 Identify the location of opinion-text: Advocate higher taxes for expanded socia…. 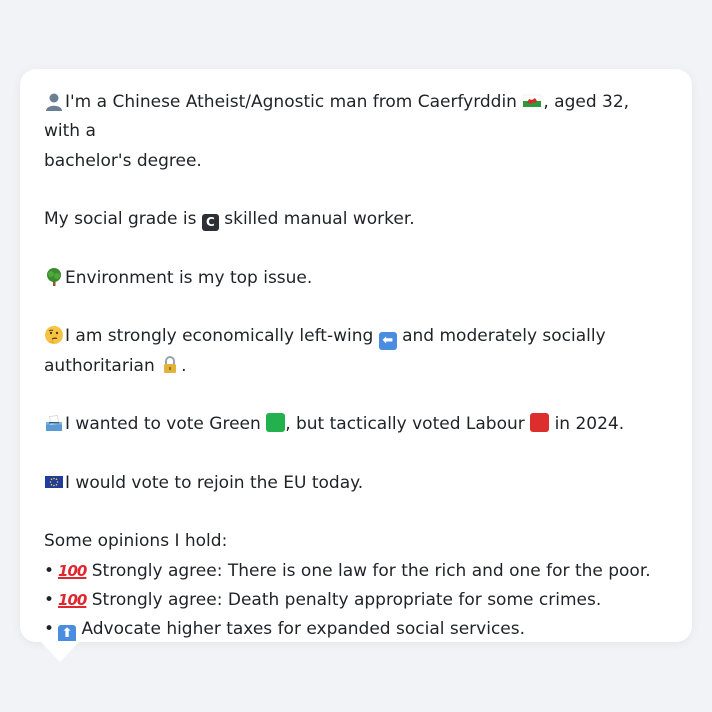
(303, 629).